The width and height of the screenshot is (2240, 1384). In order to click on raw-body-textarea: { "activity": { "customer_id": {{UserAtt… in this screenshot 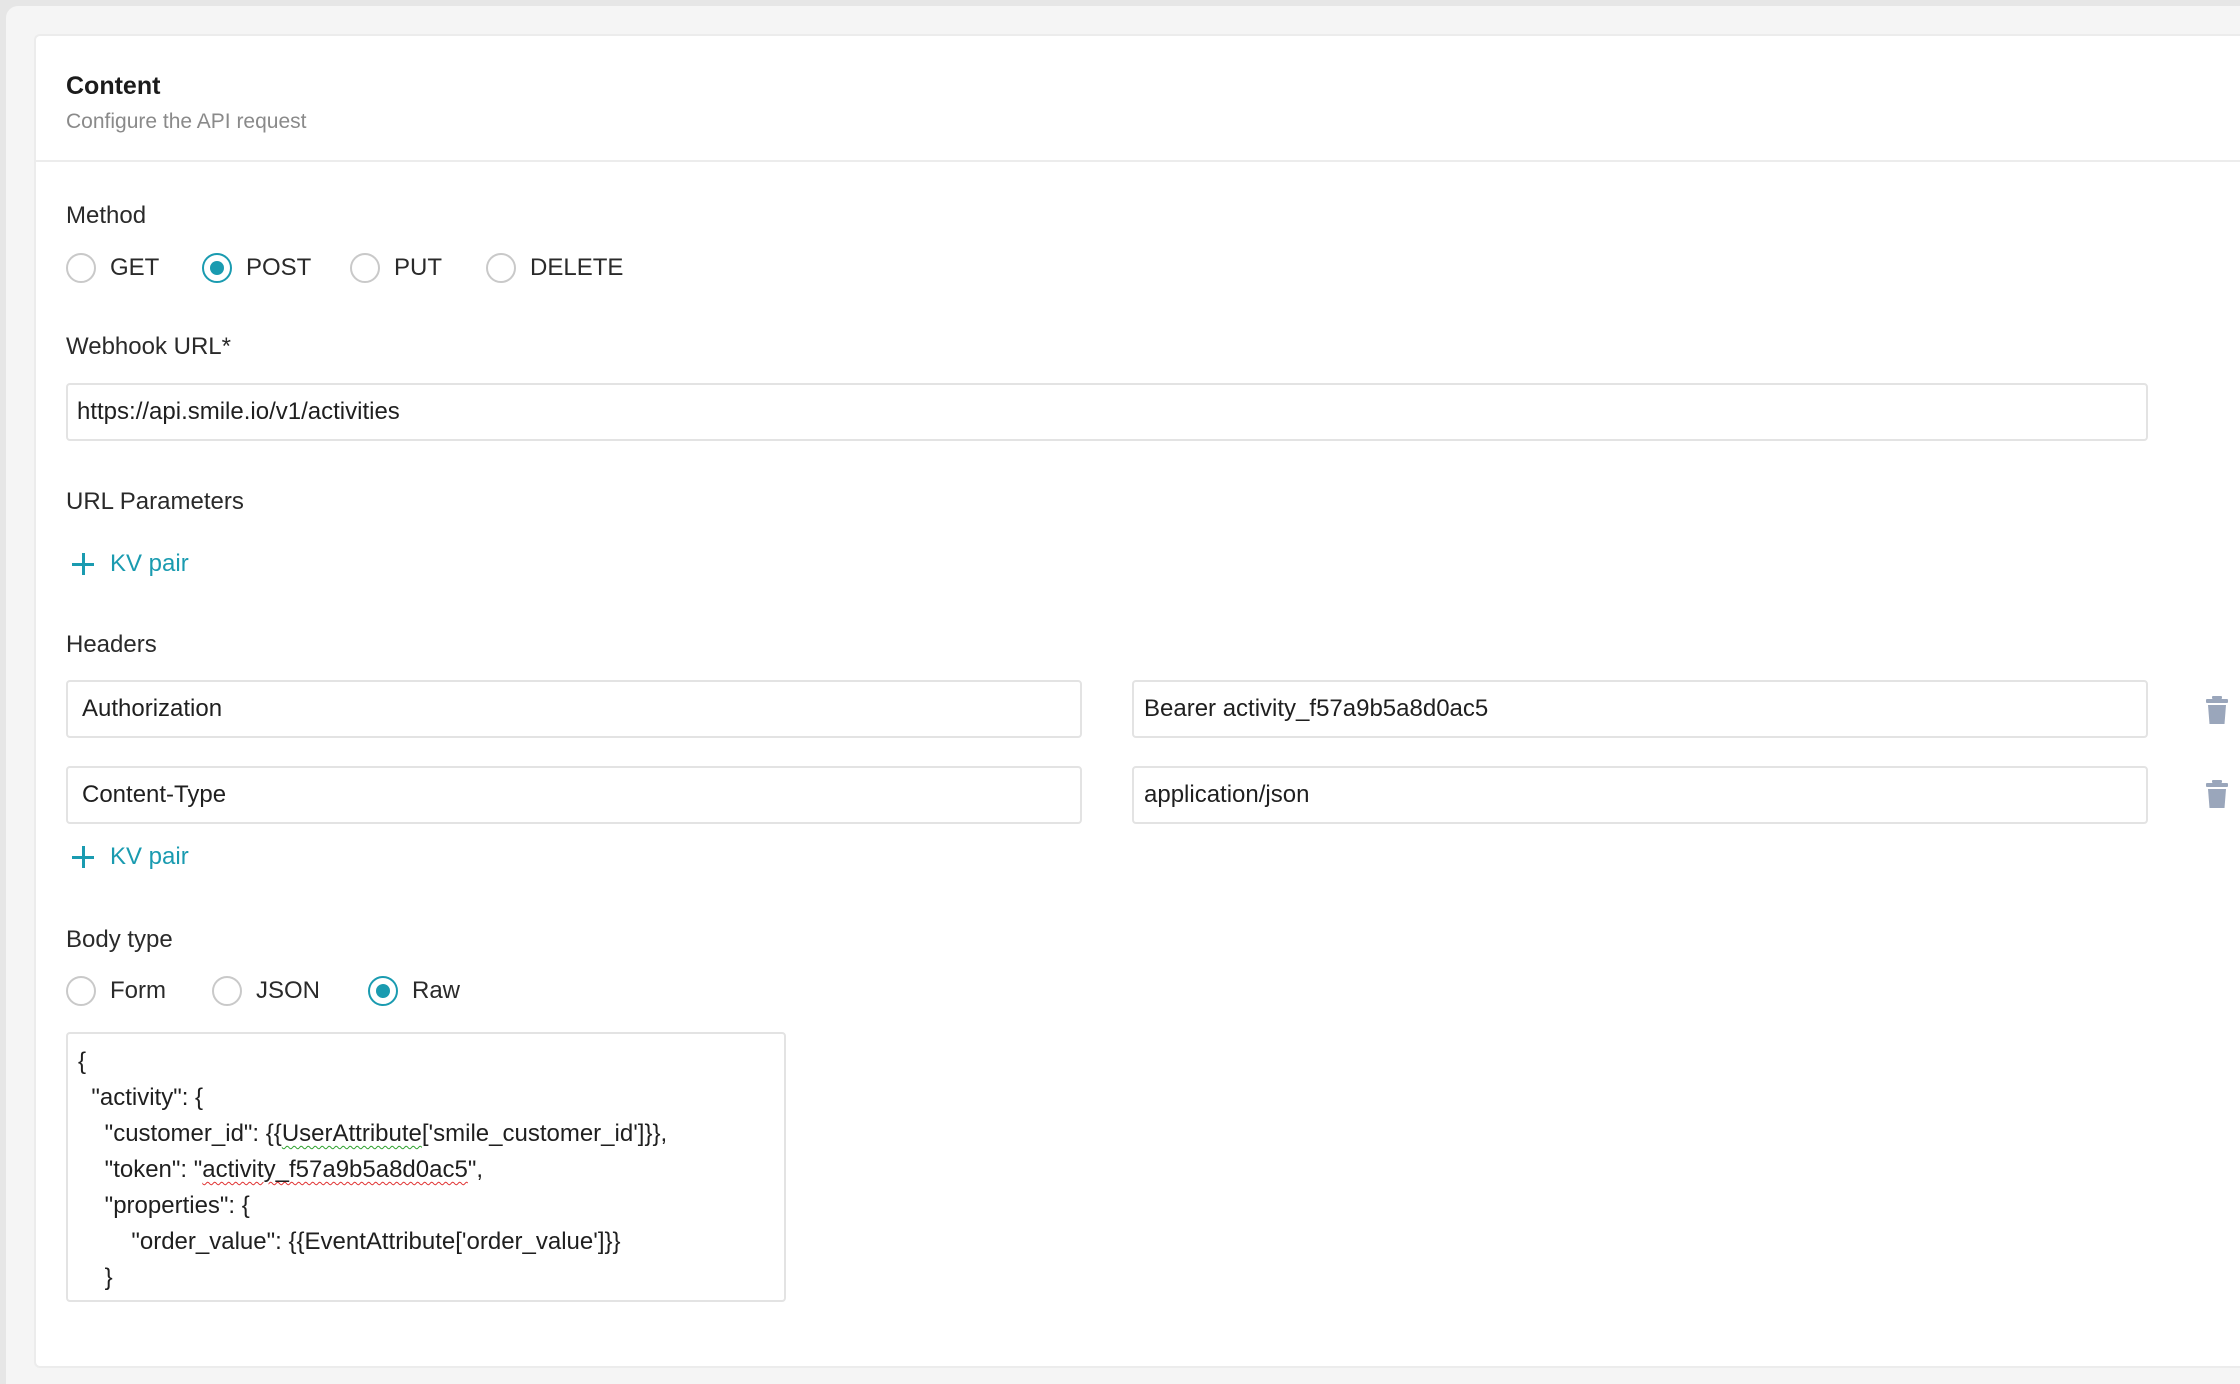, I will do `click(426, 1167)`.